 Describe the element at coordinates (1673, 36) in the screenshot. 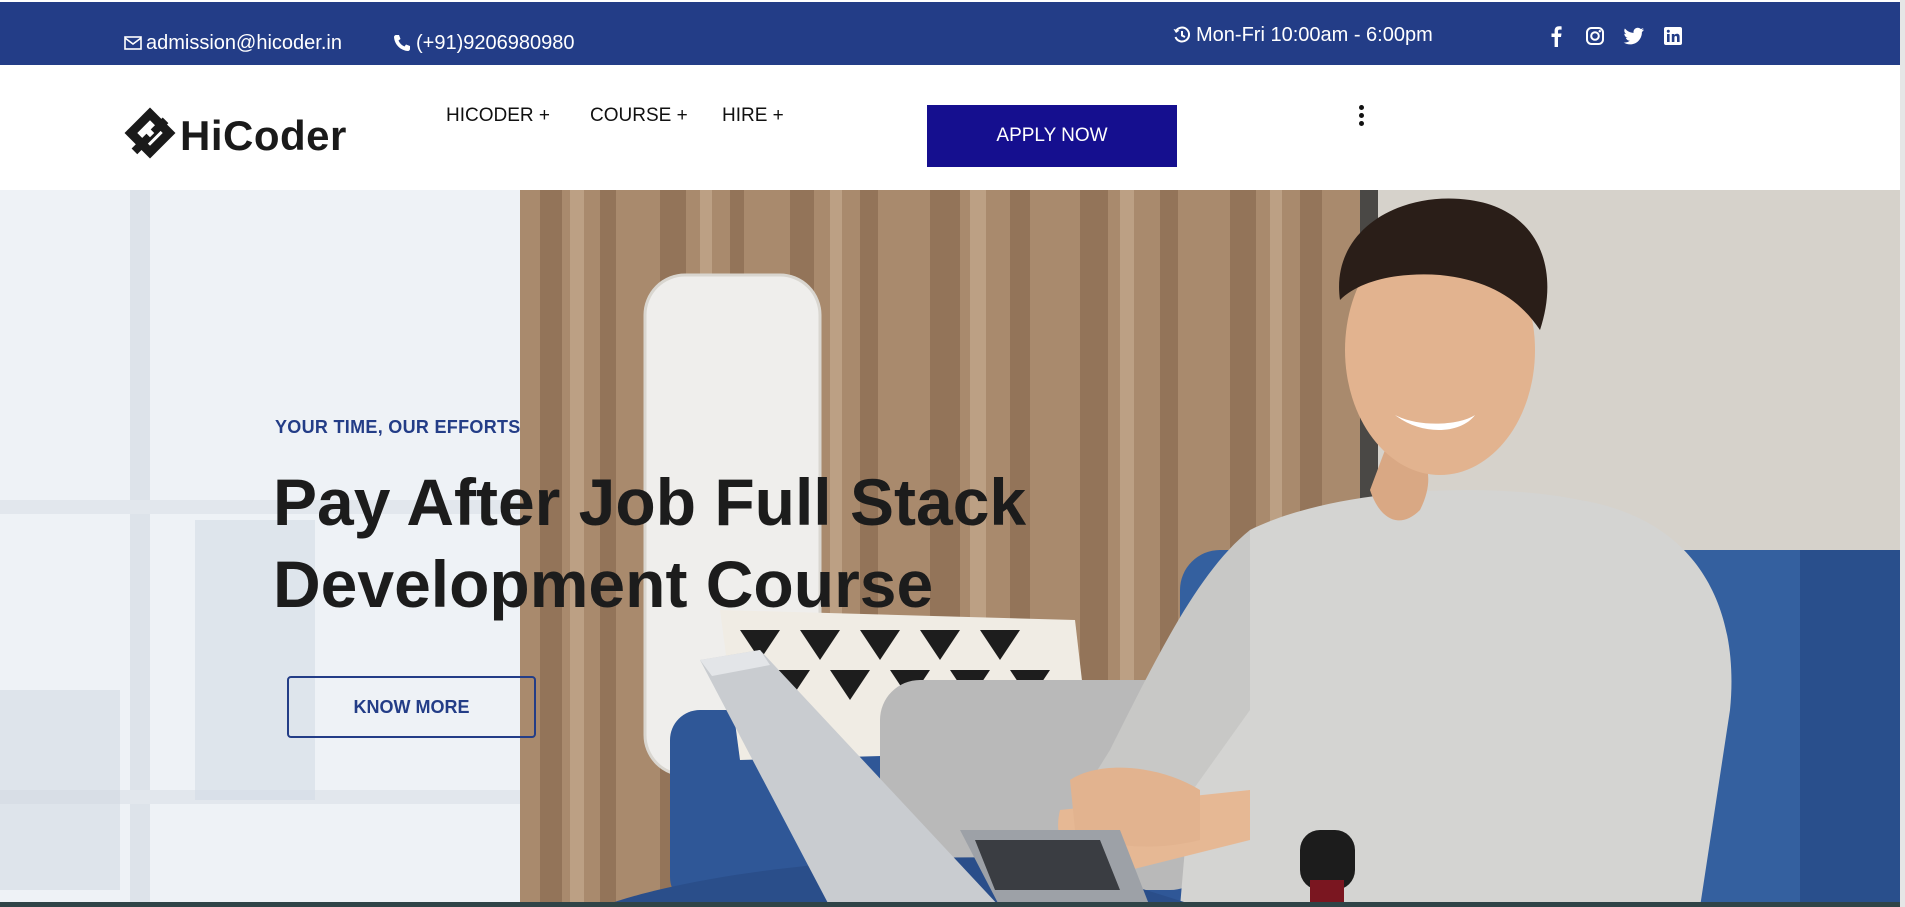

I see `linkedin-icon` at that location.